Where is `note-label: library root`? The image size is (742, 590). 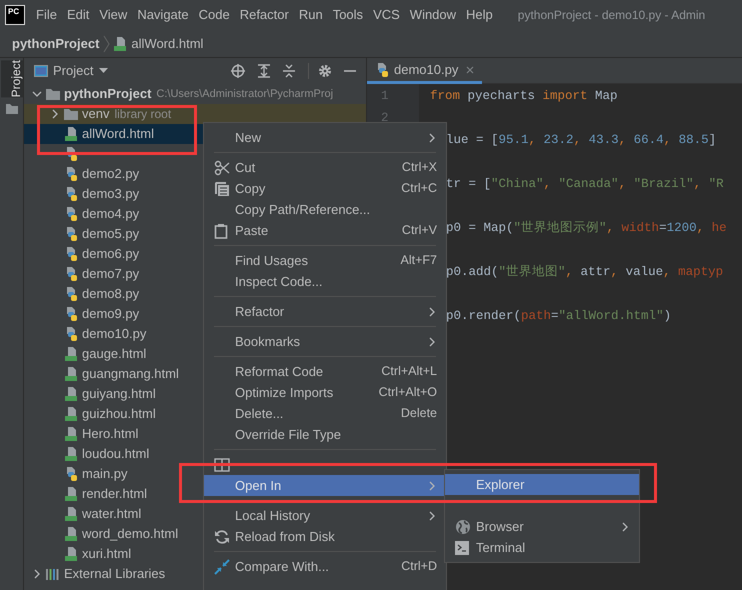 note-label: library root is located at coordinates (143, 114).